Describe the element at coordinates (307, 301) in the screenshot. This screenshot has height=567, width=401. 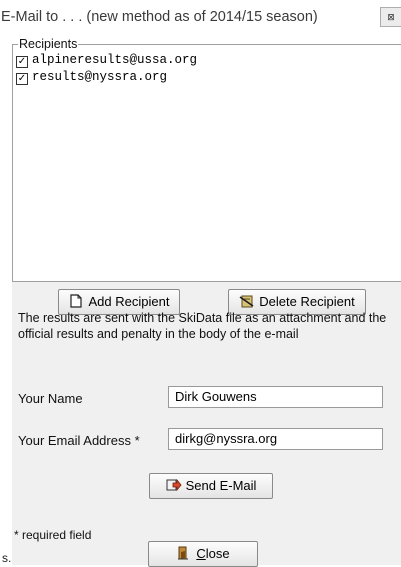
I see `delete-recipient-label: Delete Recipient` at that location.